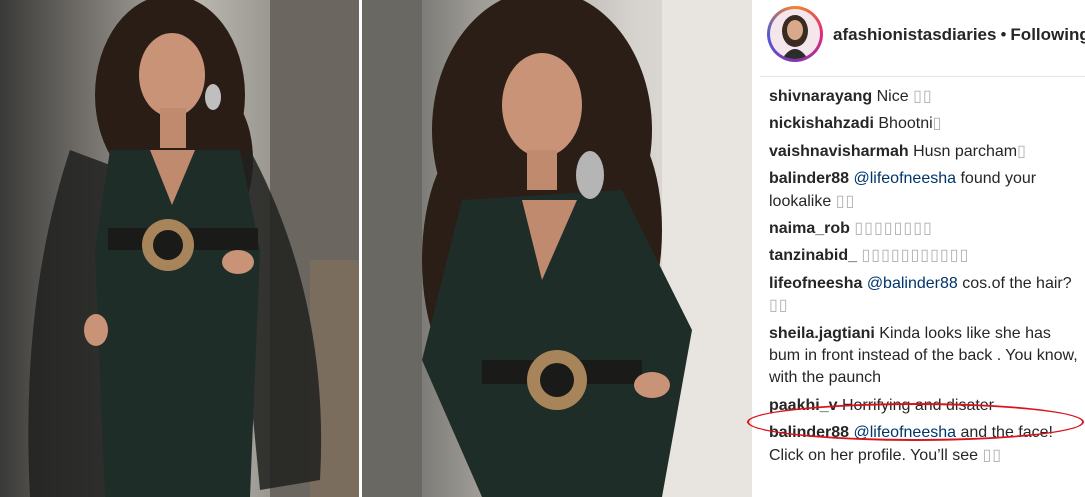  What do you see at coordinates (821, 123) in the screenshot?
I see `comment-username: nickishahzadi` at bounding box center [821, 123].